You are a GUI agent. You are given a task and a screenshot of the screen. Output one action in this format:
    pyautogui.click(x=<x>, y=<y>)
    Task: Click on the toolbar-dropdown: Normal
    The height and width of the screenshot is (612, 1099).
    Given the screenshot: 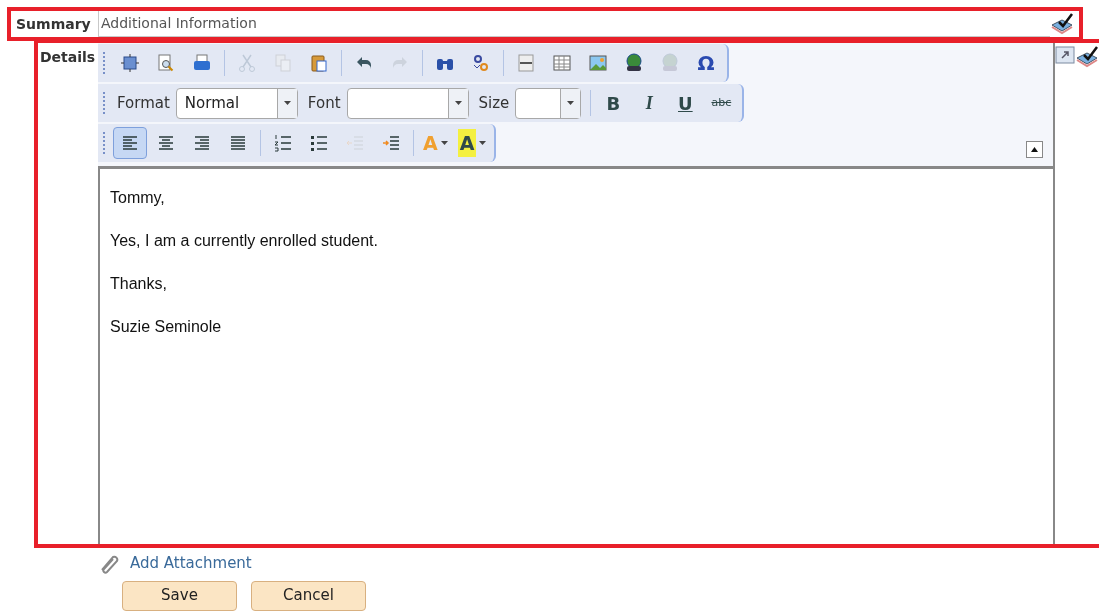 What is the action you would take?
    pyautogui.click(x=236, y=103)
    